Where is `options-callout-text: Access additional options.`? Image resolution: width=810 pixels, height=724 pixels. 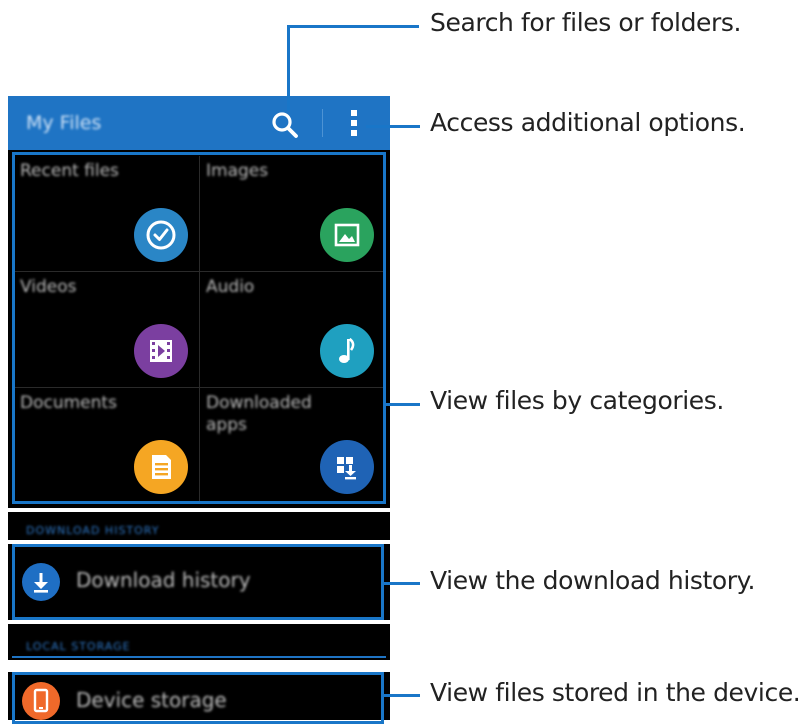
options-callout-text: Access additional options. is located at coordinates (588, 122).